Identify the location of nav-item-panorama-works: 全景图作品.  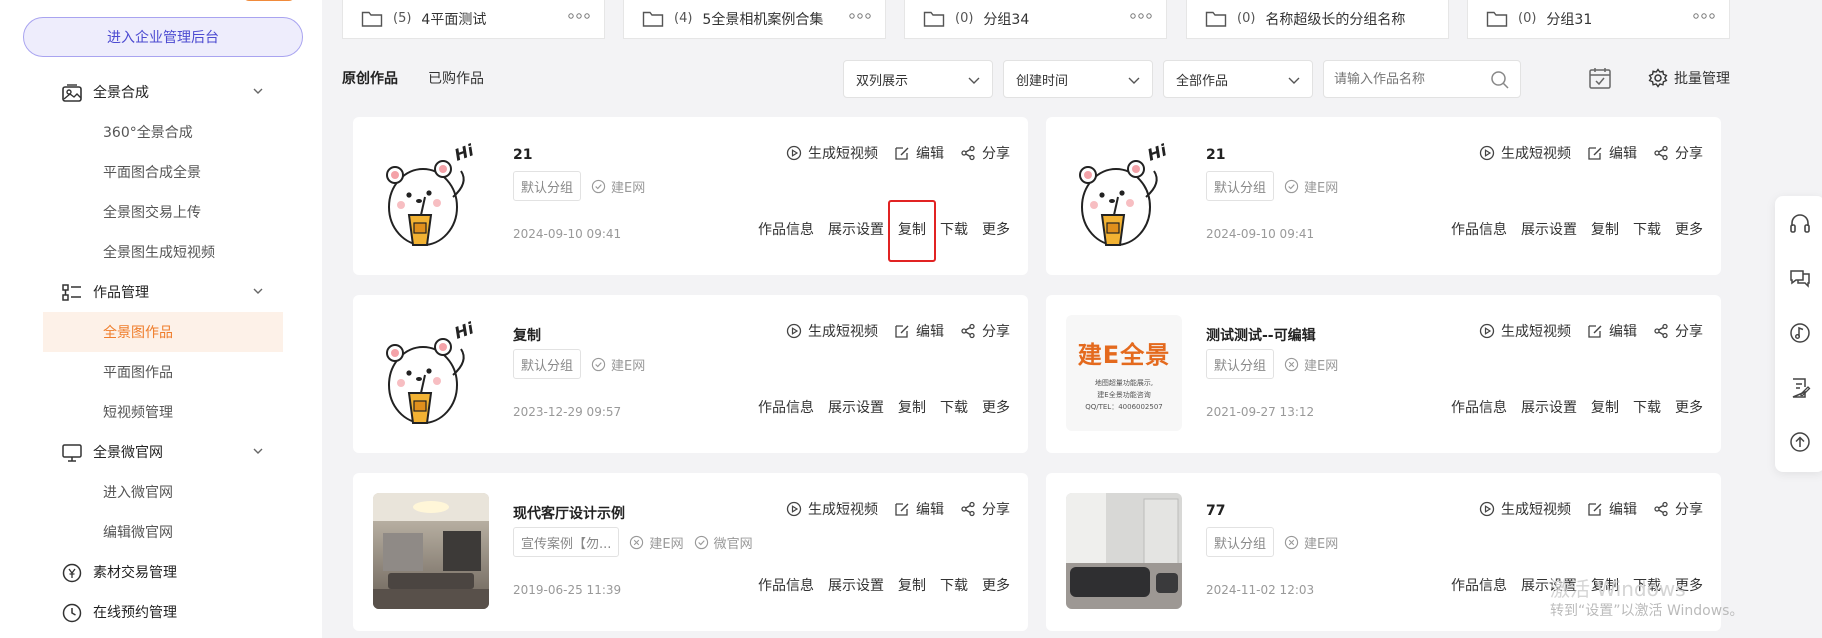
(163, 332).